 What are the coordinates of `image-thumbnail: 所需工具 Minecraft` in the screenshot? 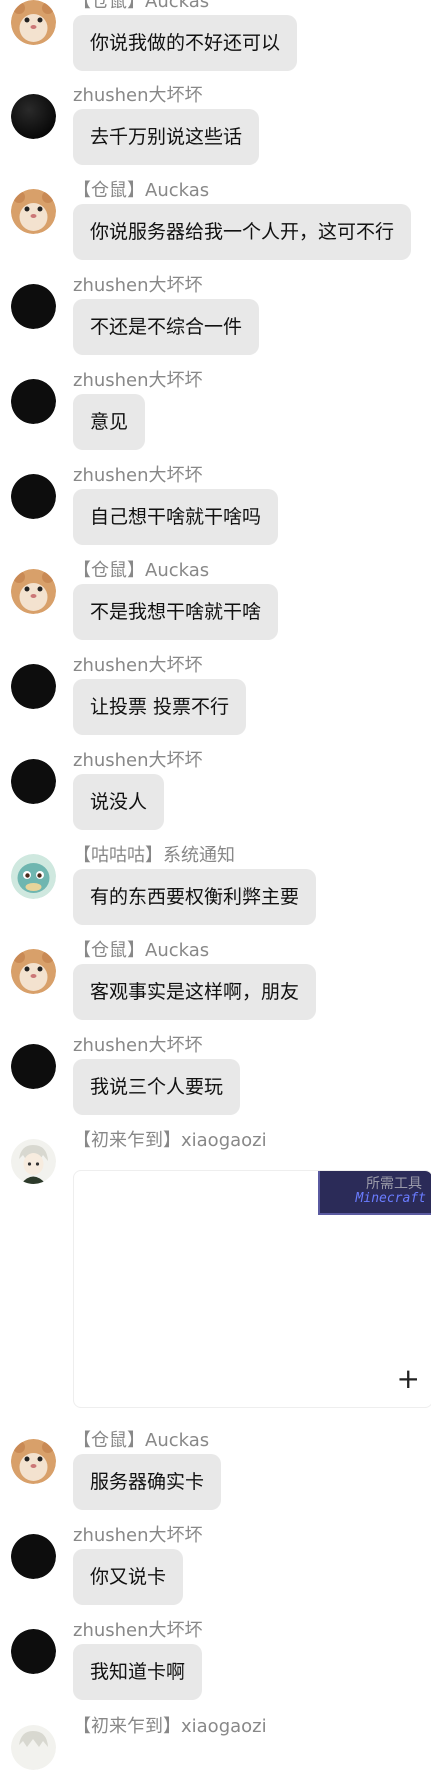 It's located at (374, 1193).